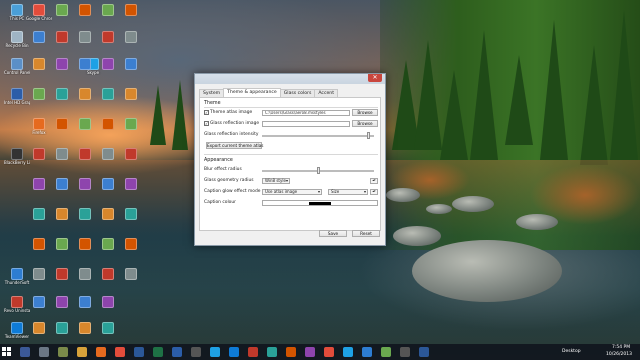  I want to click on rock, so click(439, 209).